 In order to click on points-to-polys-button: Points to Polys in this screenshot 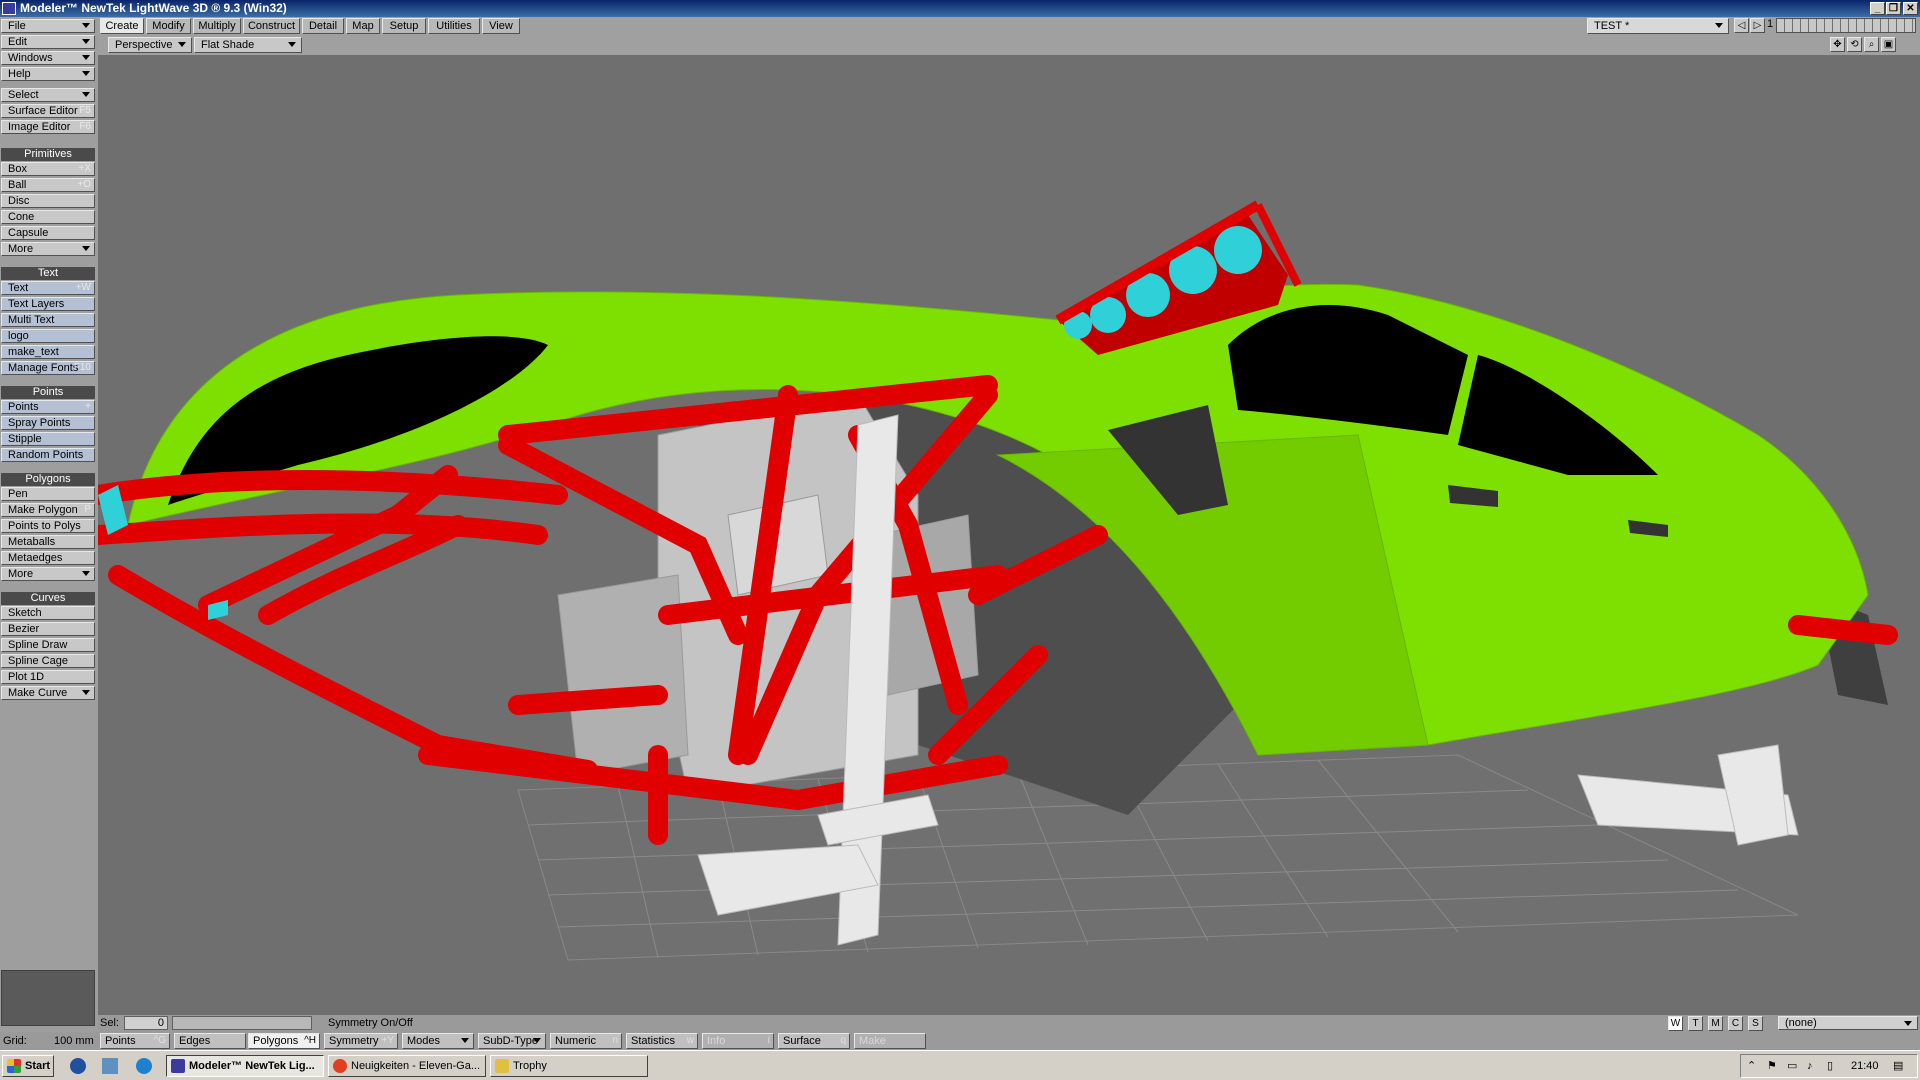, I will do `click(48, 526)`.